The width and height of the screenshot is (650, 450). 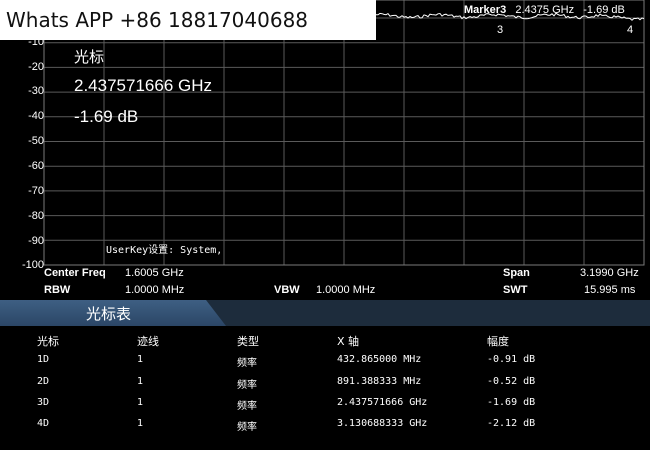 I want to click on marker-flag-3: 3, so click(x=500, y=30).